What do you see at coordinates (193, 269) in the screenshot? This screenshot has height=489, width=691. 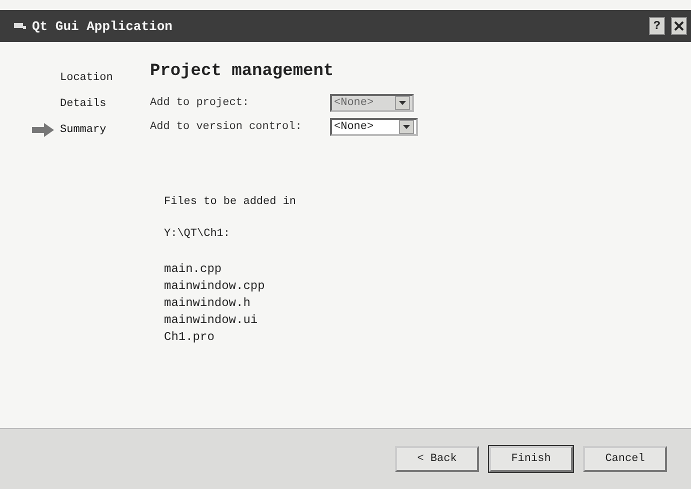 I see `file-name: main.cpp` at bounding box center [193, 269].